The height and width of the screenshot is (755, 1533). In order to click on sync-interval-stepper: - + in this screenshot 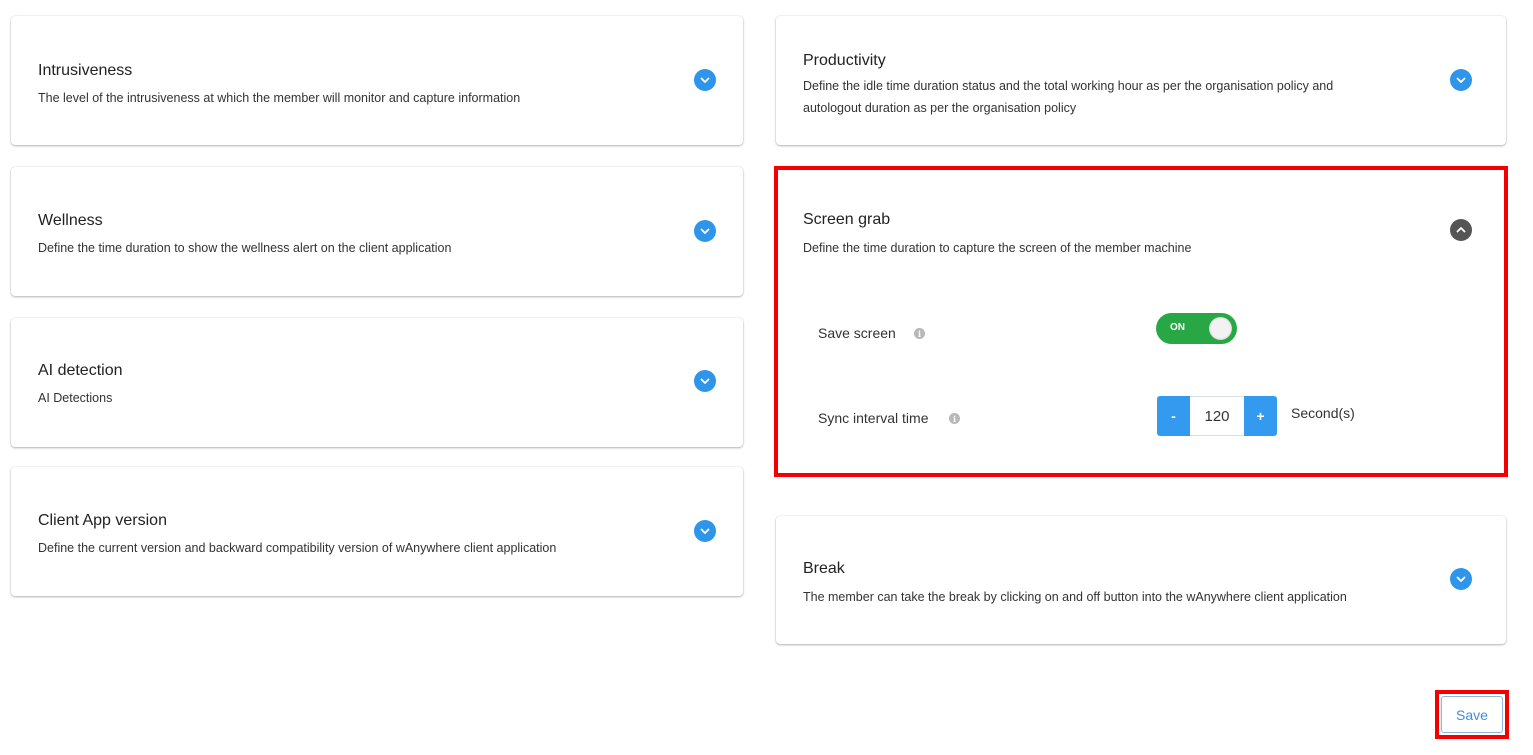, I will do `click(1217, 416)`.